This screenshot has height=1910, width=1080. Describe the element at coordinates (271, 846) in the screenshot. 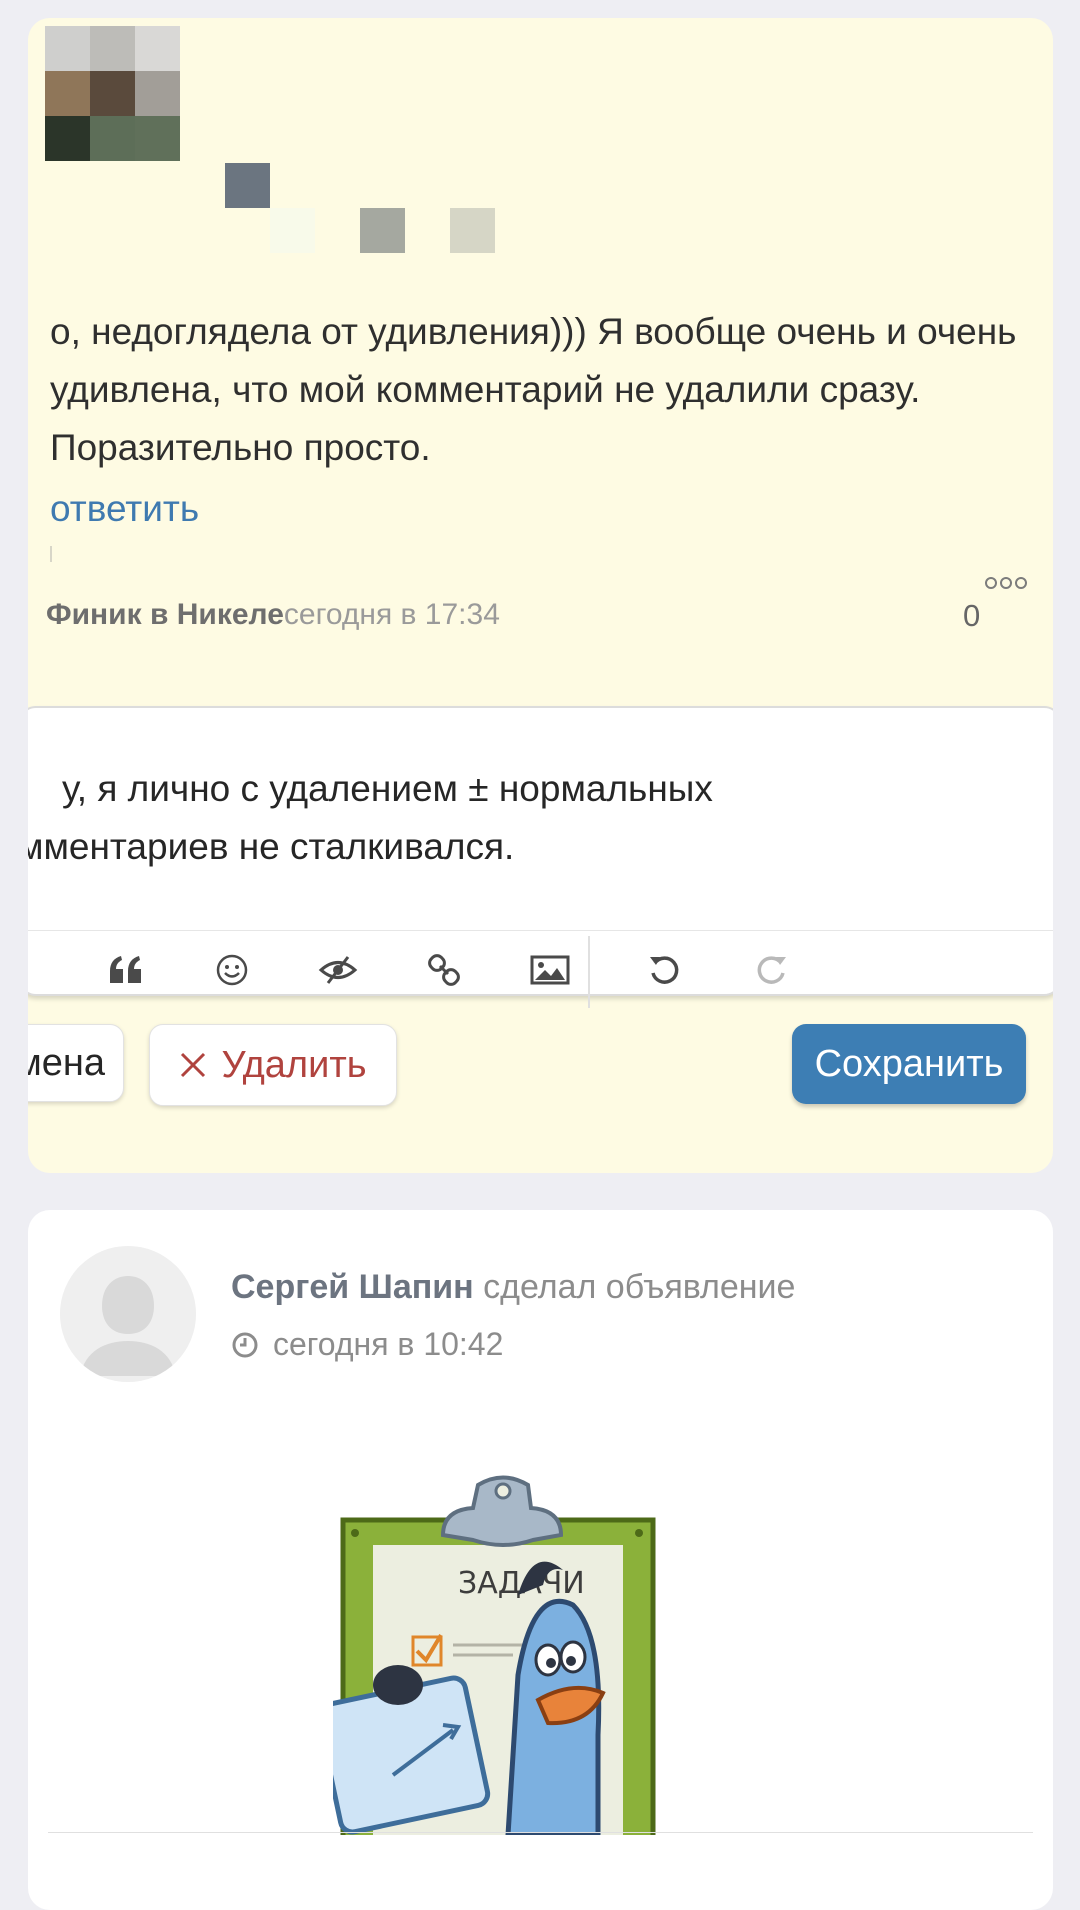

I see `editor-line-2: мментариев не сталкивался.` at that location.